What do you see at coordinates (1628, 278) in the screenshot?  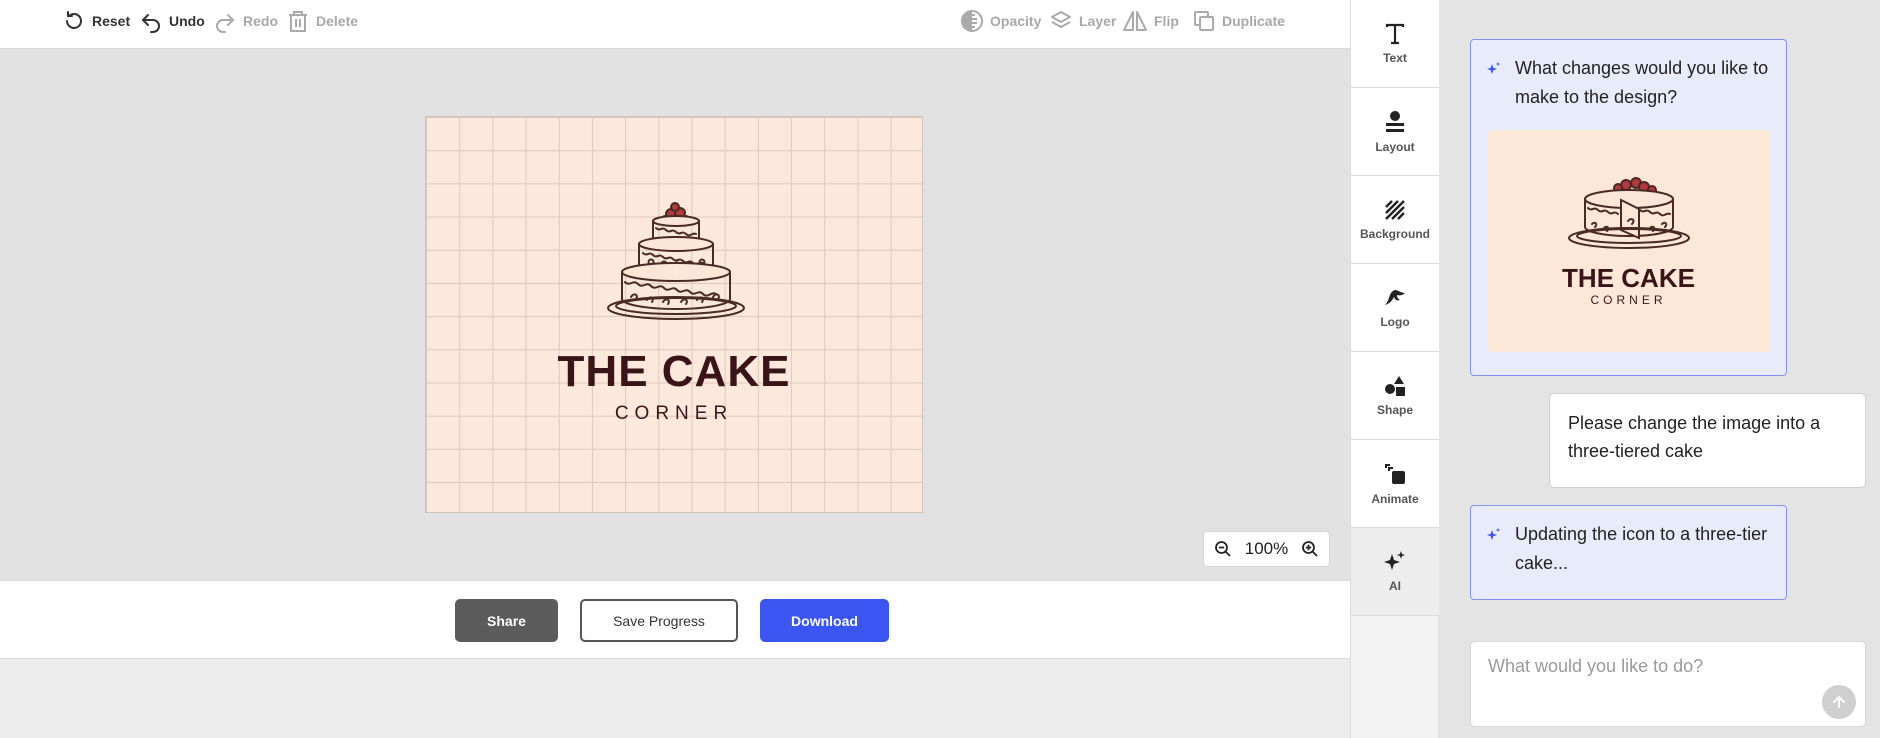 I see `preview-title: THE CAKE` at bounding box center [1628, 278].